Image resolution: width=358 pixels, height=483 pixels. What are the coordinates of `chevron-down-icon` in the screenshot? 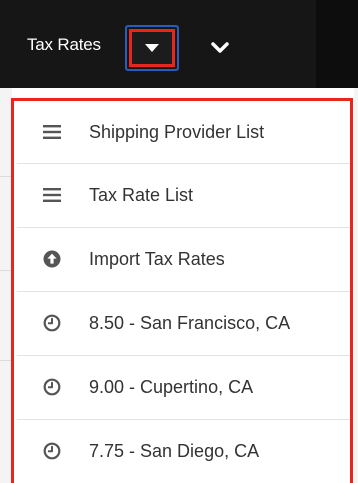 It's located at (220, 47).